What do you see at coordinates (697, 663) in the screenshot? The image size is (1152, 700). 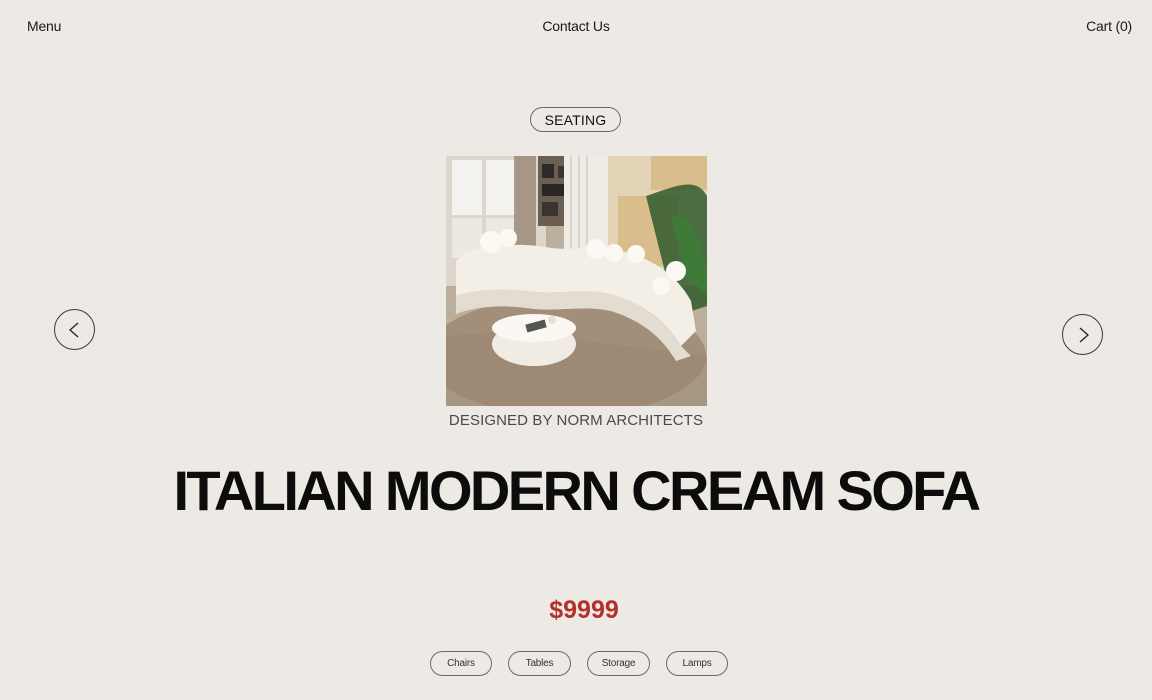 I see `filter-lamps: Lamps` at bounding box center [697, 663].